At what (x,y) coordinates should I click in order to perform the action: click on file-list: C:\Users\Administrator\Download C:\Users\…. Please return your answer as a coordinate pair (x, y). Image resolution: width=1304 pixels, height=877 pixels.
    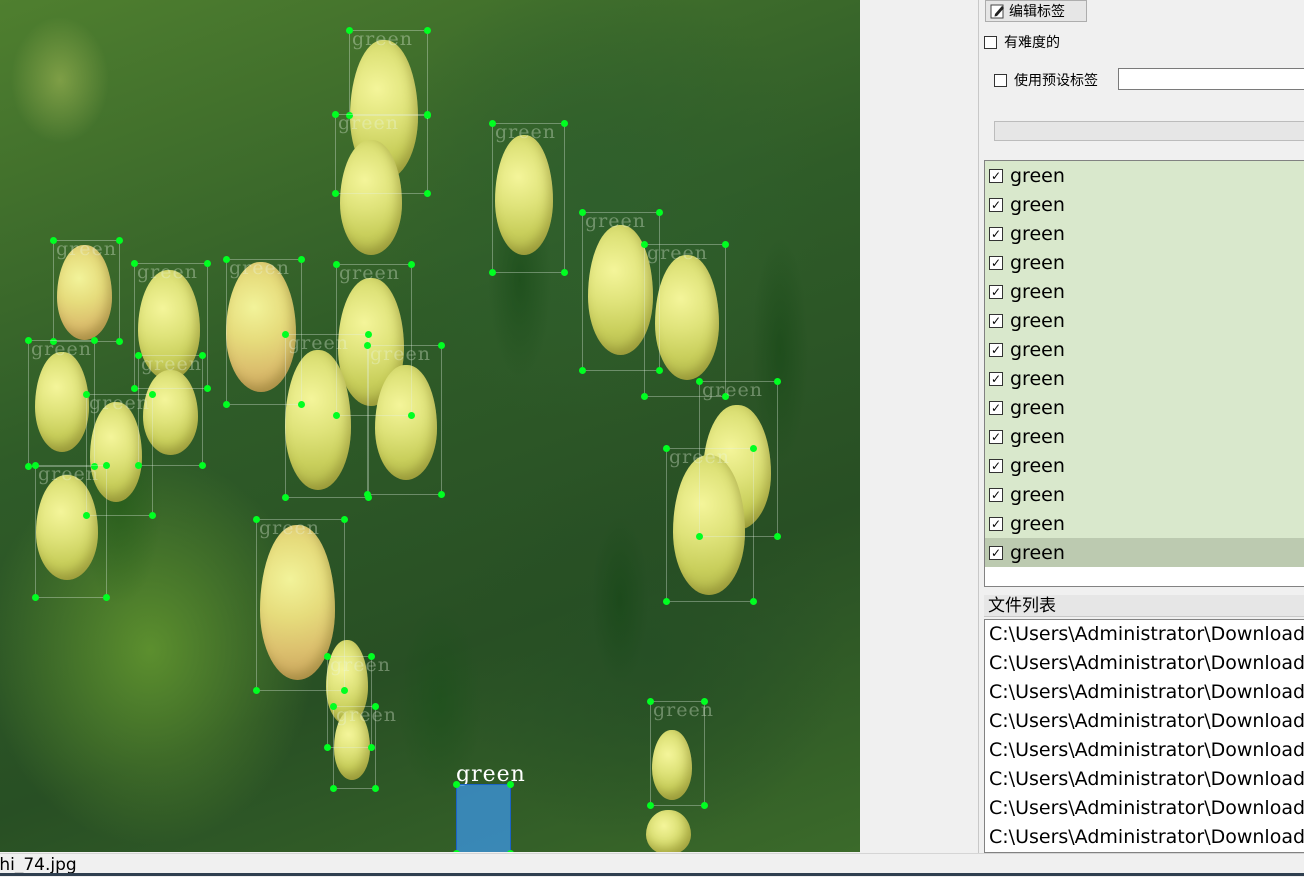
    Looking at the image, I should click on (1144, 736).